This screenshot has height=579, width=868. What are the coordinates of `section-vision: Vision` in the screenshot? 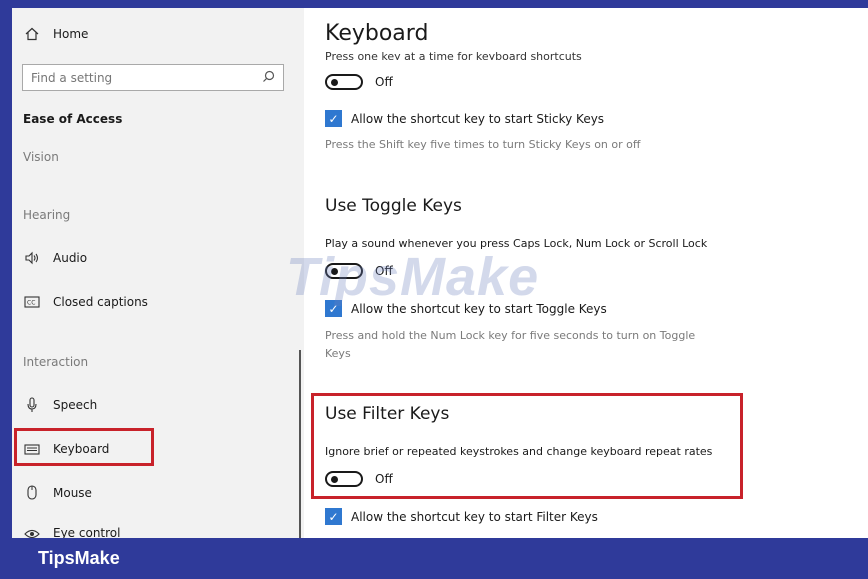 It's located at (41, 157).